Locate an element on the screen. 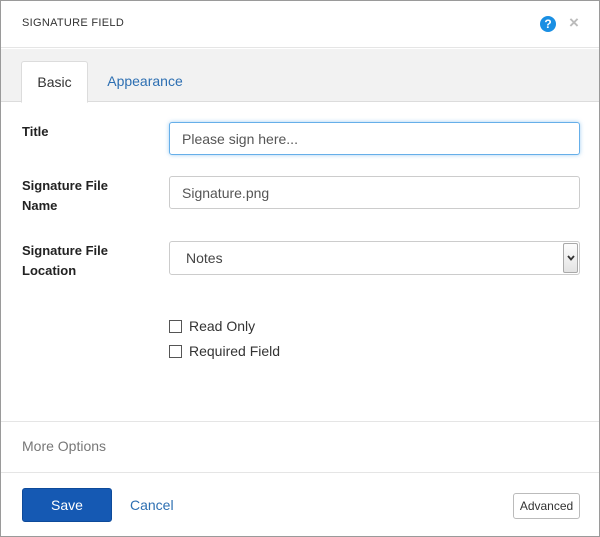 The width and height of the screenshot is (600, 537). select-arrow-button is located at coordinates (570, 258).